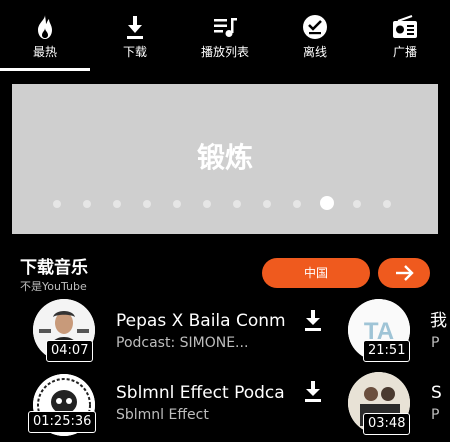 This screenshot has height=442, width=450. What do you see at coordinates (316, 273) in the screenshot?
I see `region-button: 中国` at bounding box center [316, 273].